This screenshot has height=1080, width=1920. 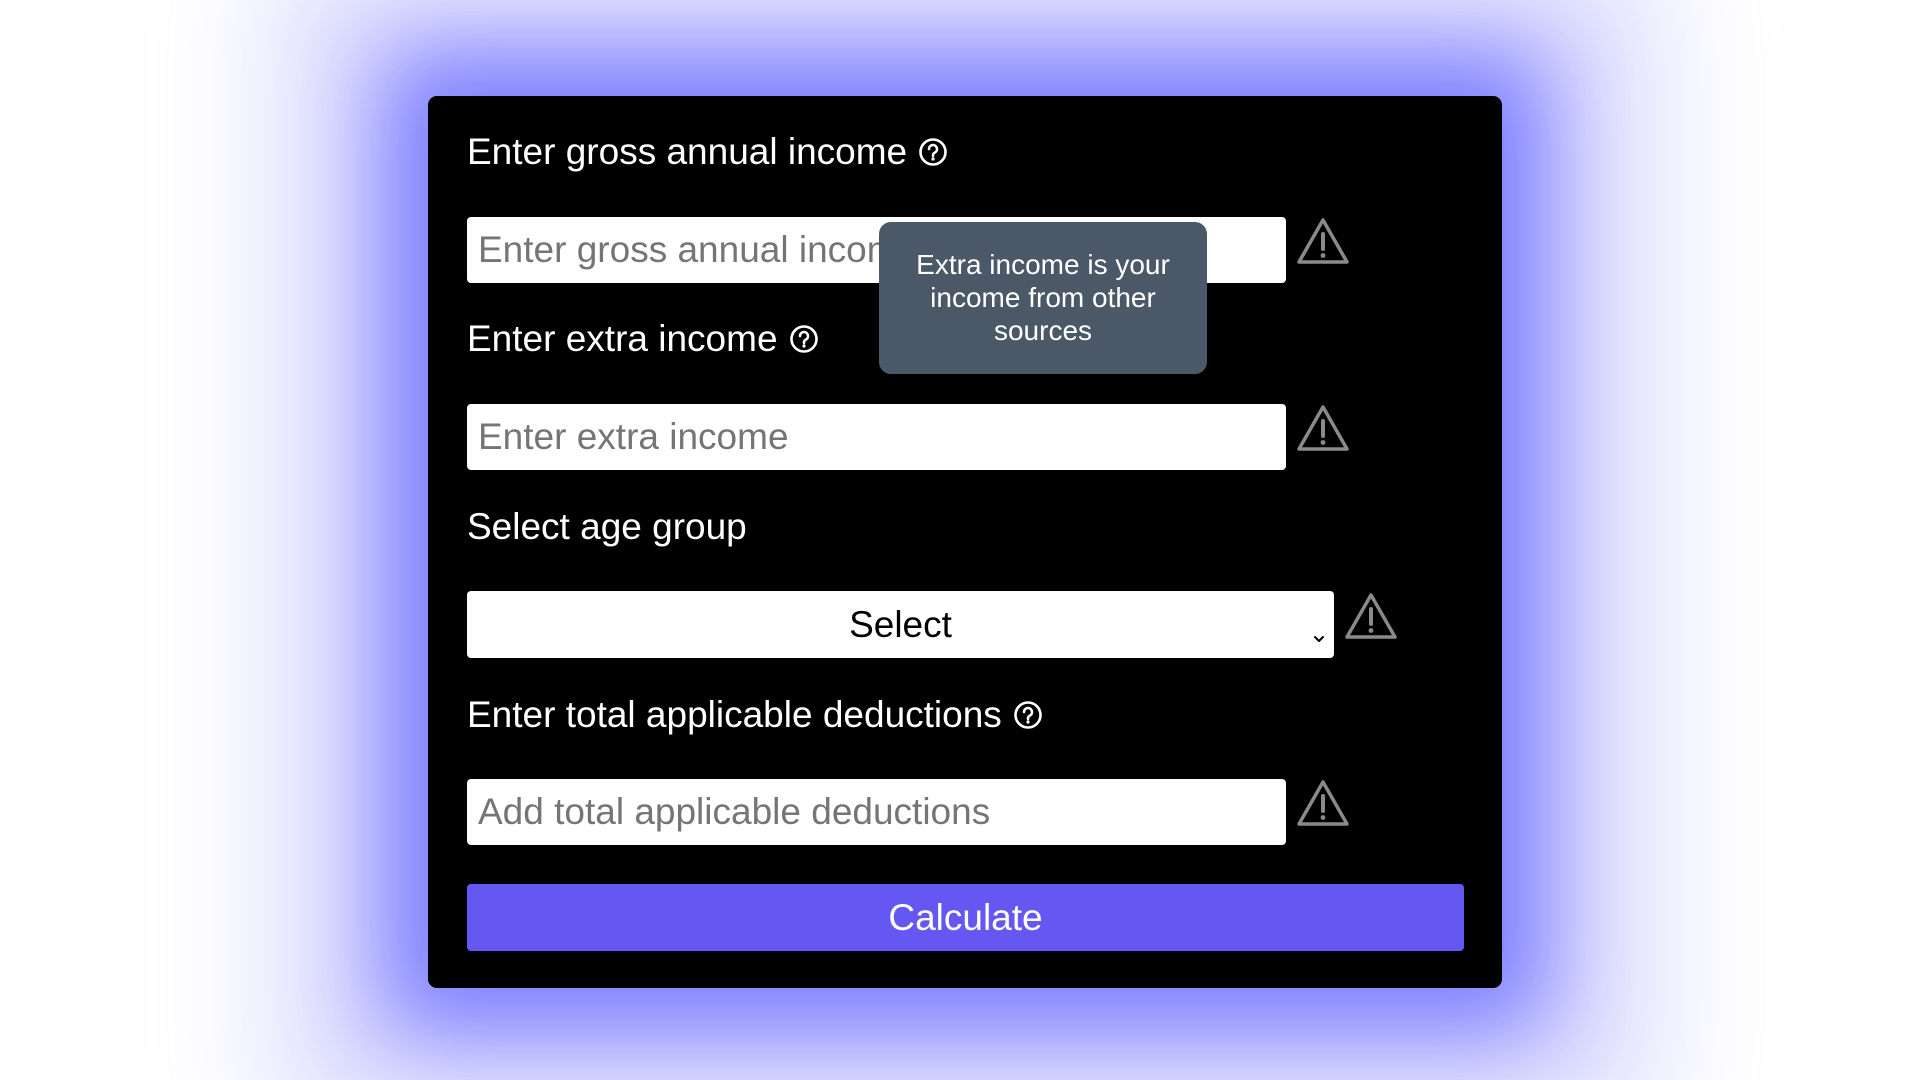 I want to click on age-group-warning-icon, so click(x=1371, y=616).